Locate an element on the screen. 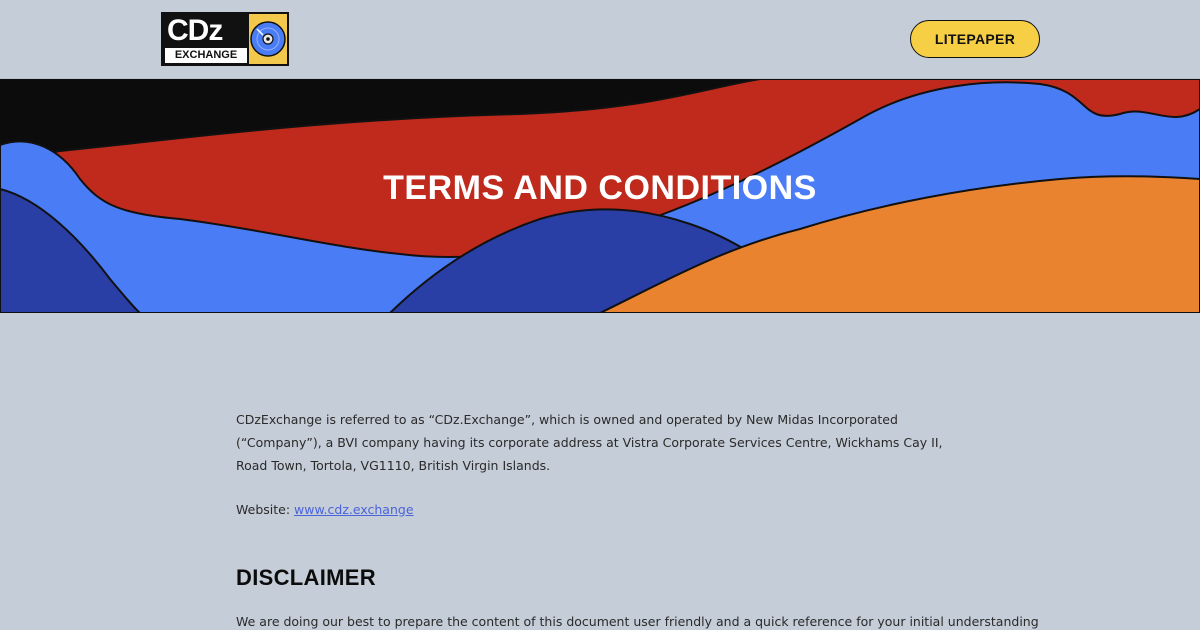 This screenshot has width=1200, height=630. disclaimer-heading: DISCLAIMER is located at coordinates (306, 577).